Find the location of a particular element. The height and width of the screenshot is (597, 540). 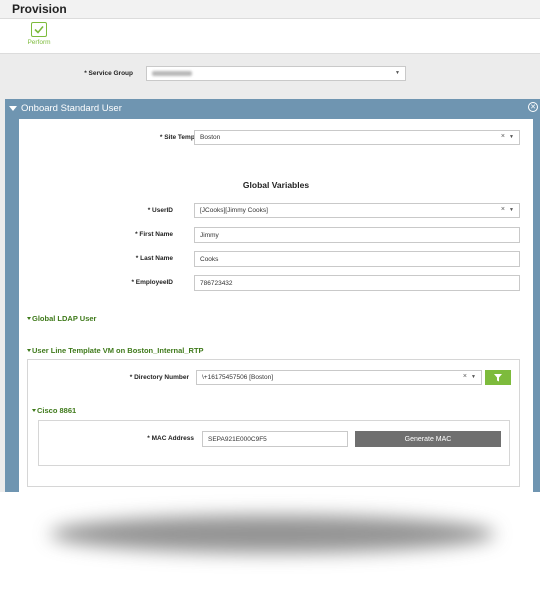

mac-address-label: * MAC Address is located at coordinates (170, 438).